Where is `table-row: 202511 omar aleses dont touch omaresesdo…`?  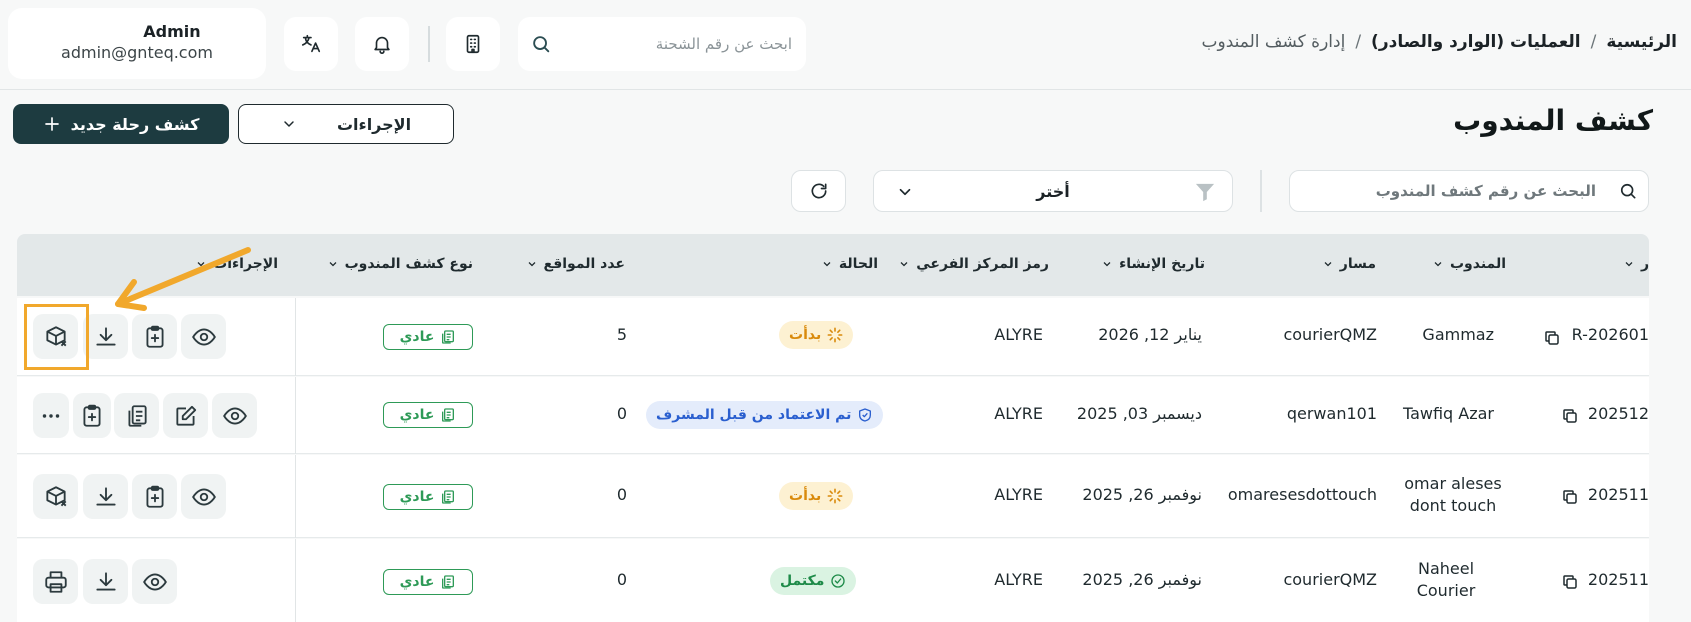 table-row: 202511 omar aleses dont touch omaresesdo… is located at coordinates (833, 496).